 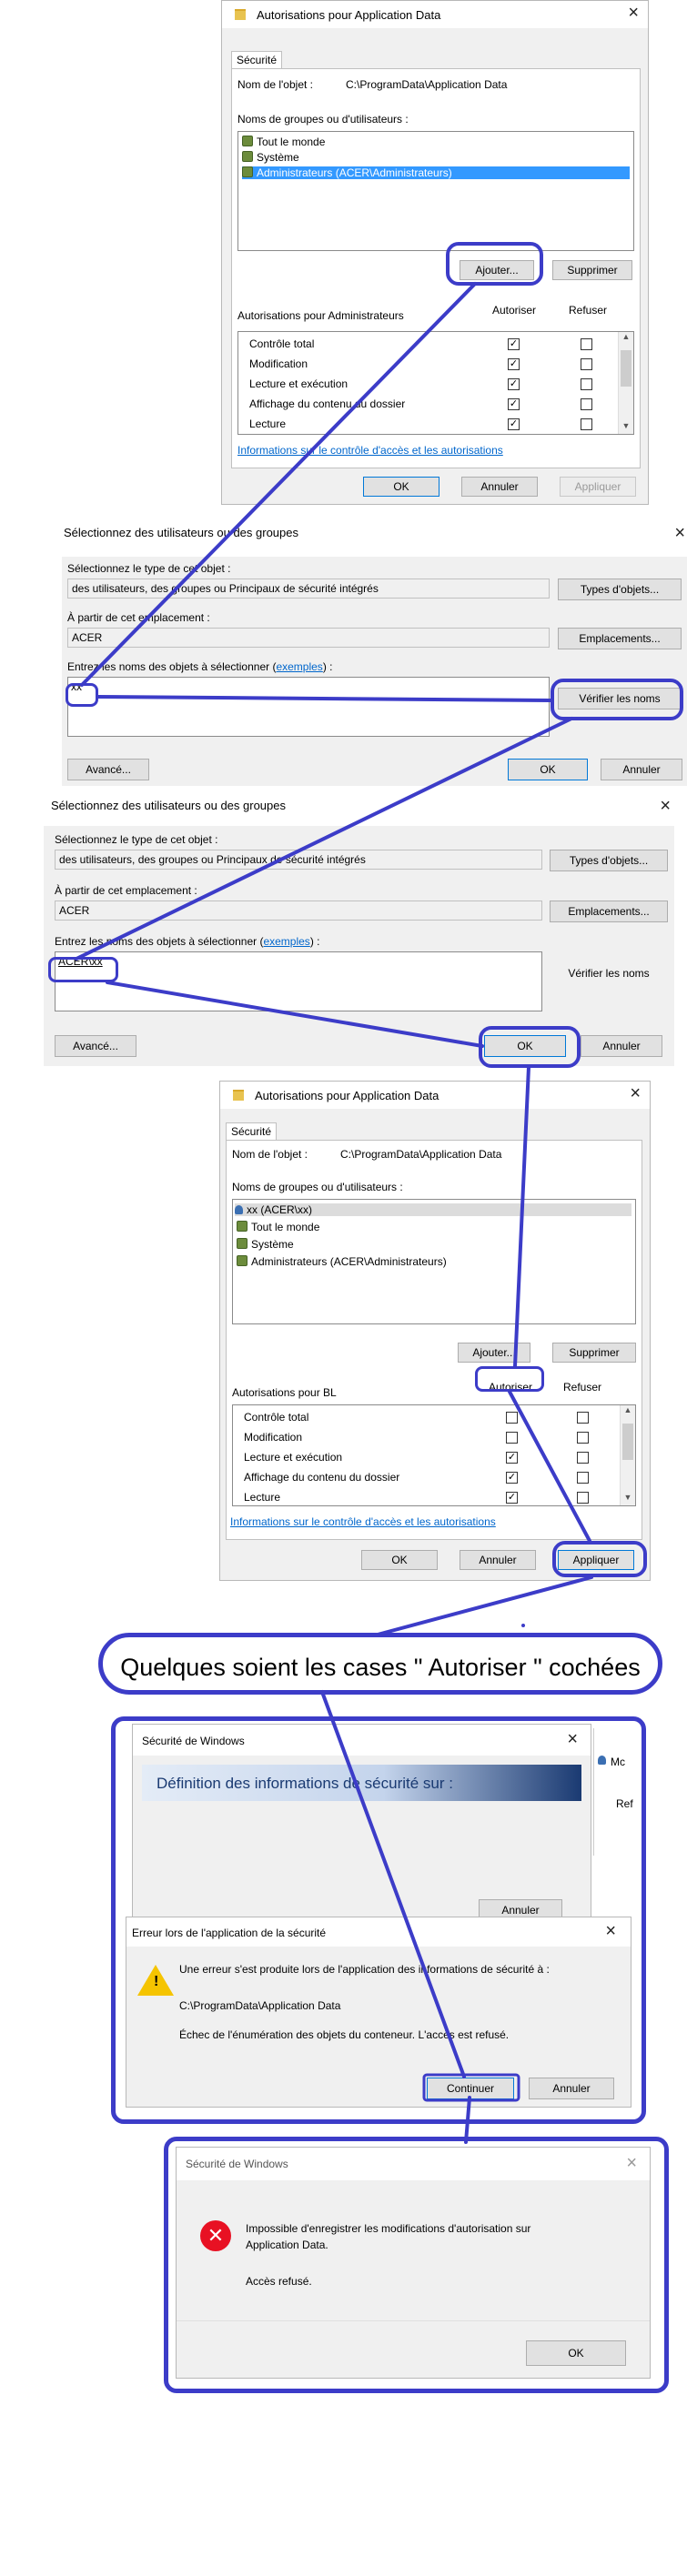 I want to click on annotation-dot, so click(x=523, y=1625).